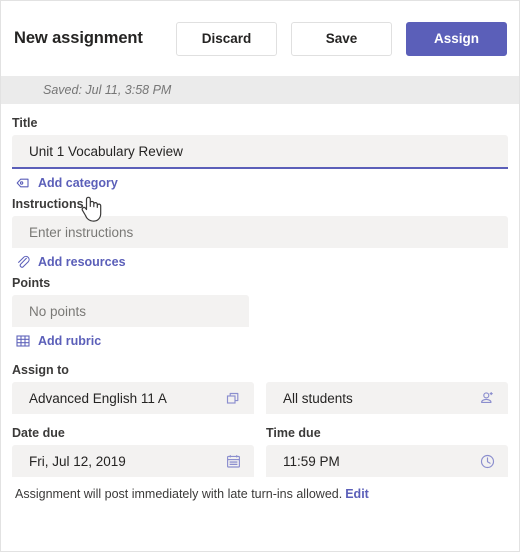 Image resolution: width=520 pixels, height=552 pixels. What do you see at coordinates (23, 341) in the screenshot?
I see `grid-icon` at bounding box center [23, 341].